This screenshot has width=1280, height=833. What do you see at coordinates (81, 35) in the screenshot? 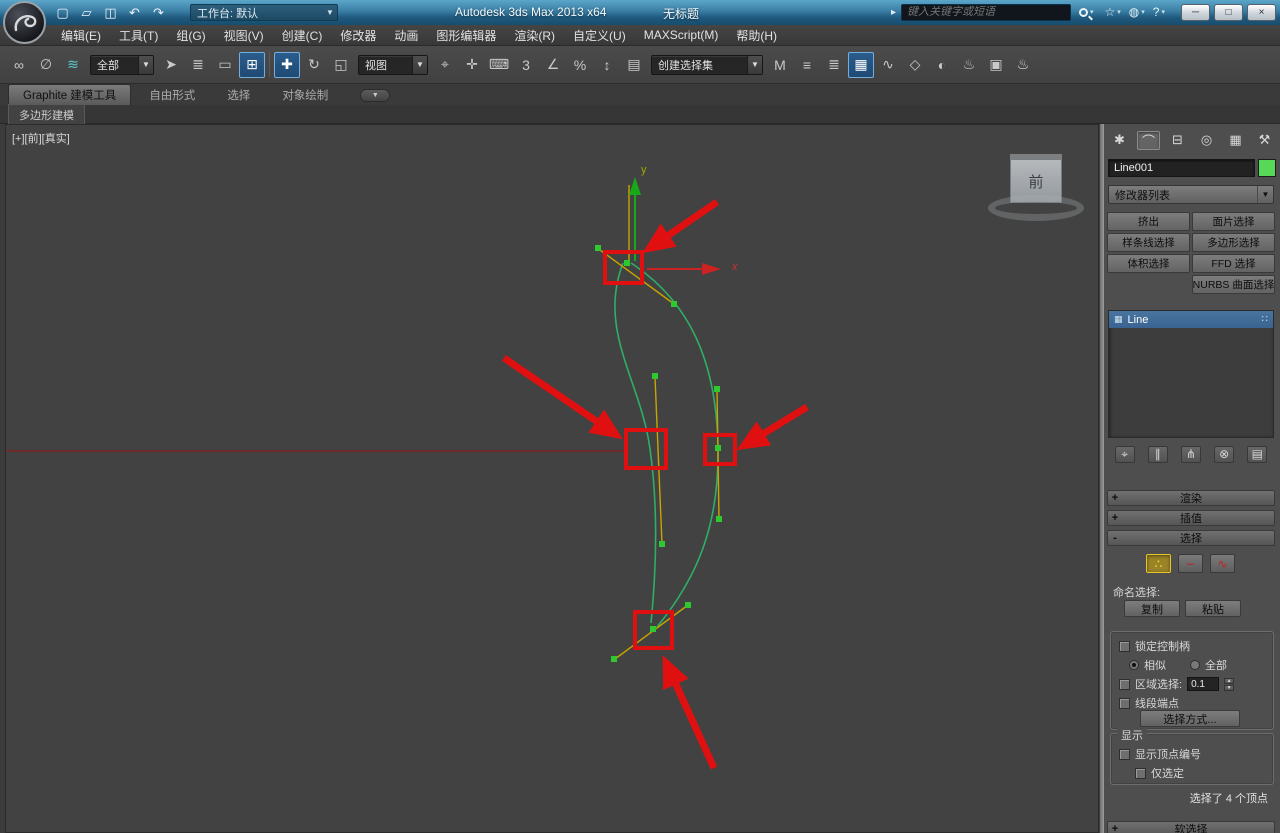
I see `menu-item: 编辑(E)` at bounding box center [81, 35].